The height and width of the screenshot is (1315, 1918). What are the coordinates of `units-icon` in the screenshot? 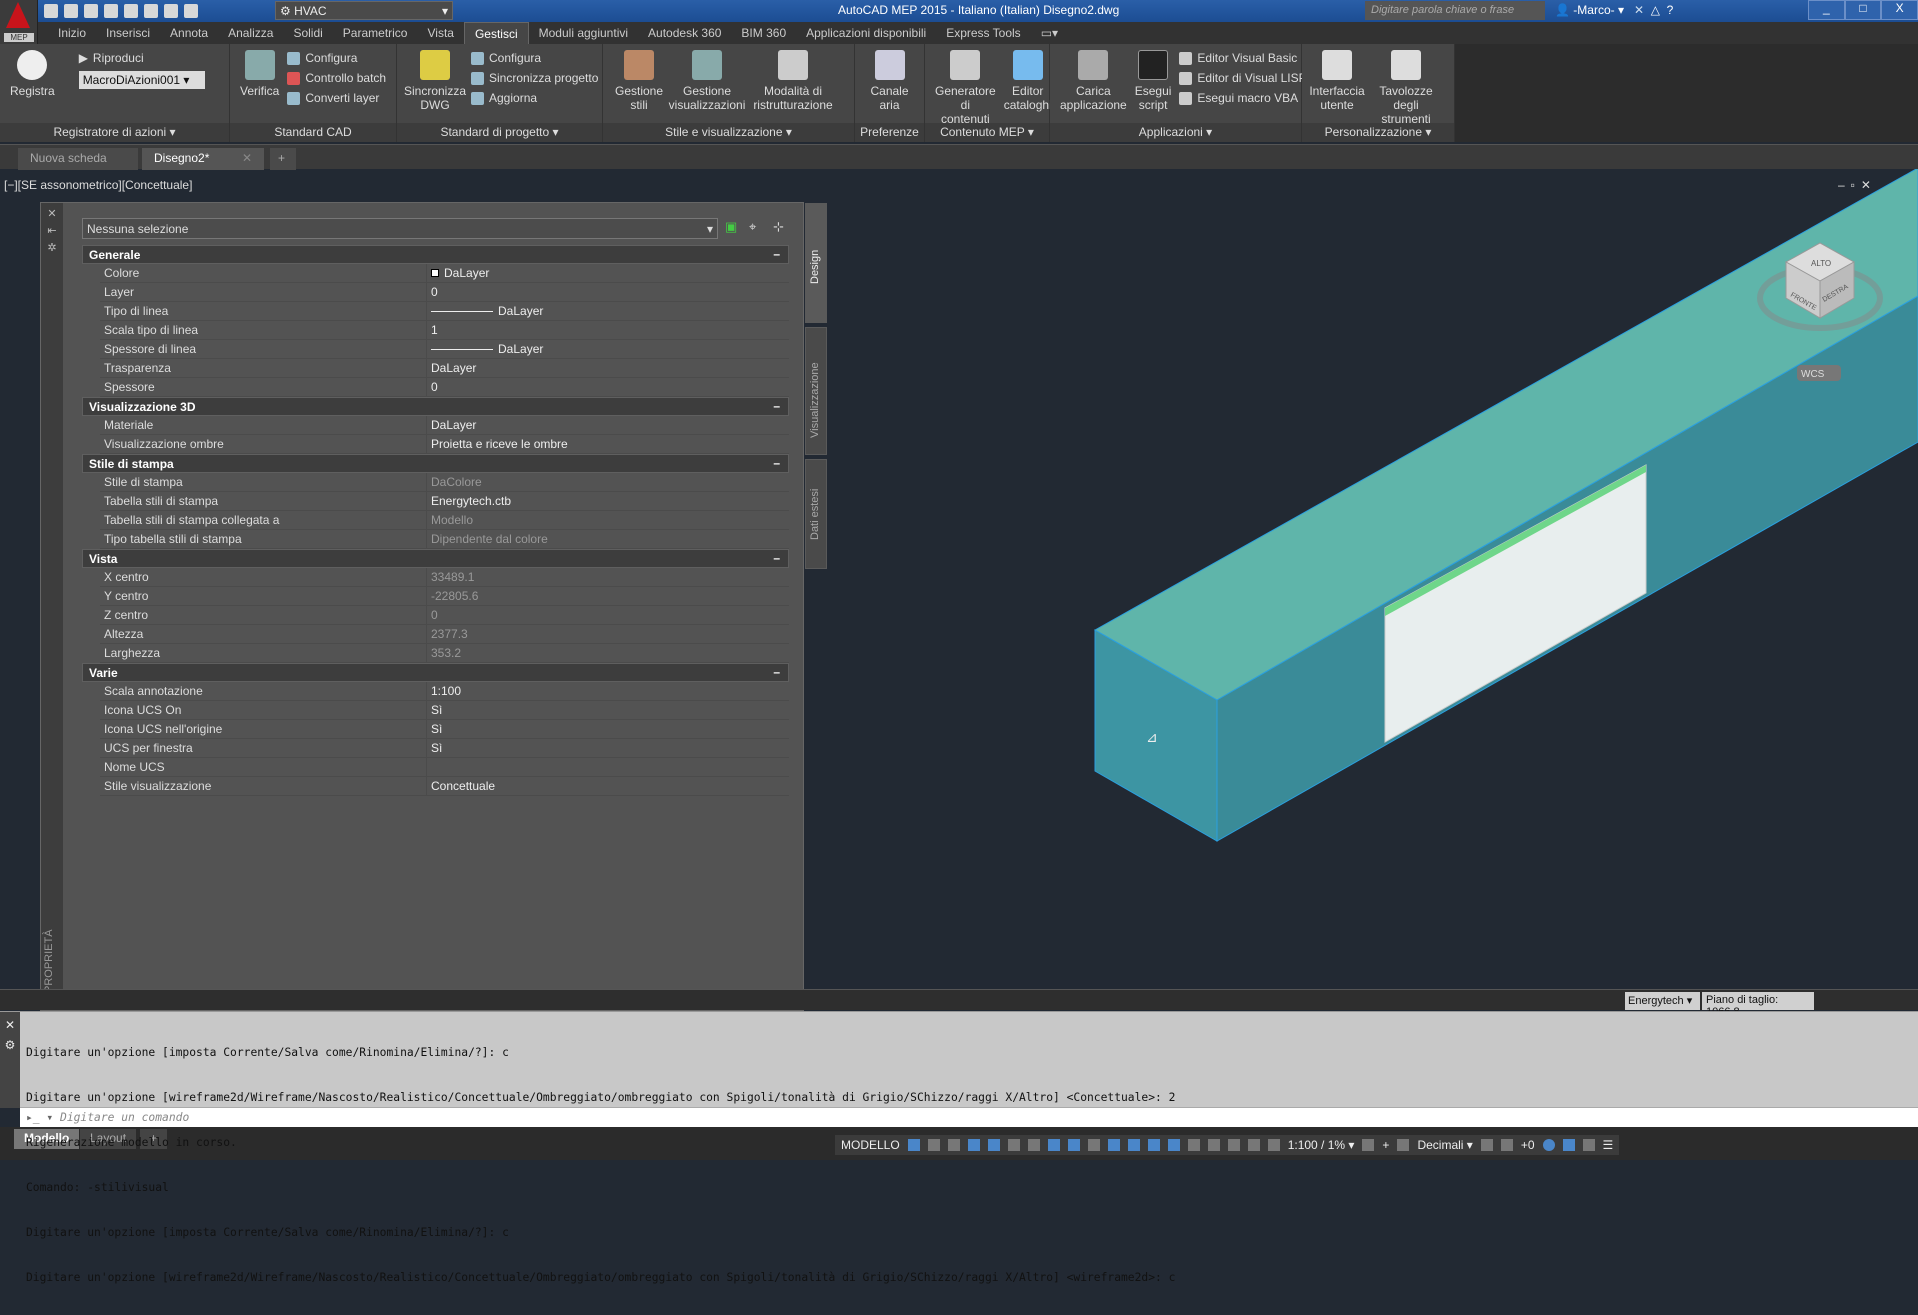 It's located at (1403, 1145).